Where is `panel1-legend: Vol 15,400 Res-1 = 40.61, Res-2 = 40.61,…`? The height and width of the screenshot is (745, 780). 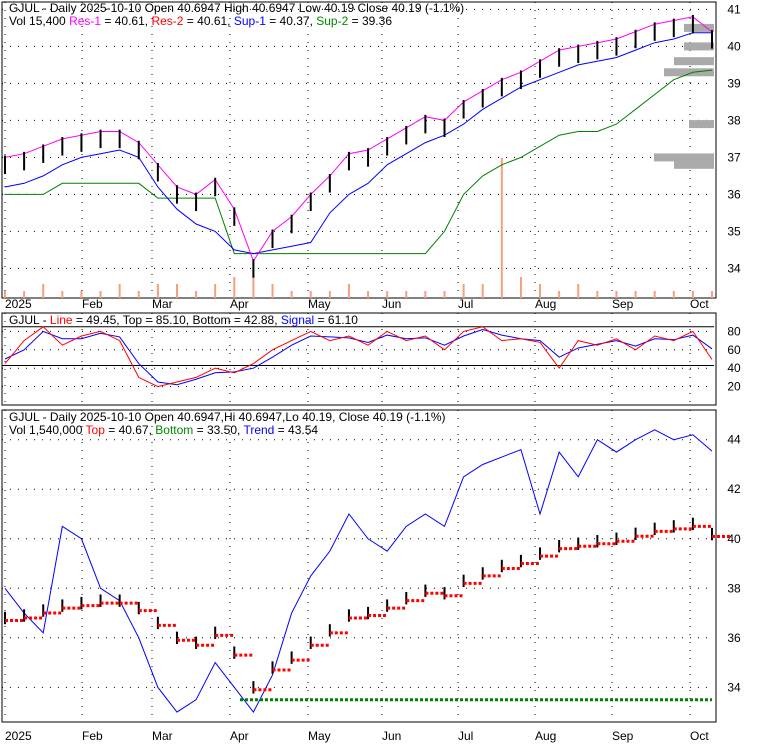 panel1-legend: Vol 15,400 Res-1 = 40.61, Res-2 = 40.61,… is located at coordinates (200, 21).